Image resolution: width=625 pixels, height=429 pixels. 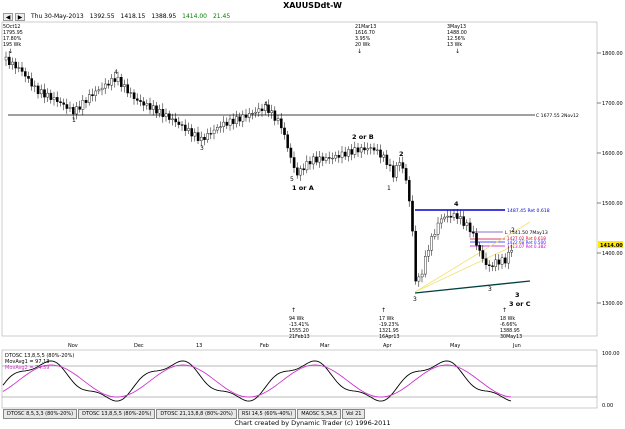 What do you see at coordinates (267, 414) in the screenshot?
I see `tab-rsi: RSI 14,5 (60%-40%)` at bounding box center [267, 414].